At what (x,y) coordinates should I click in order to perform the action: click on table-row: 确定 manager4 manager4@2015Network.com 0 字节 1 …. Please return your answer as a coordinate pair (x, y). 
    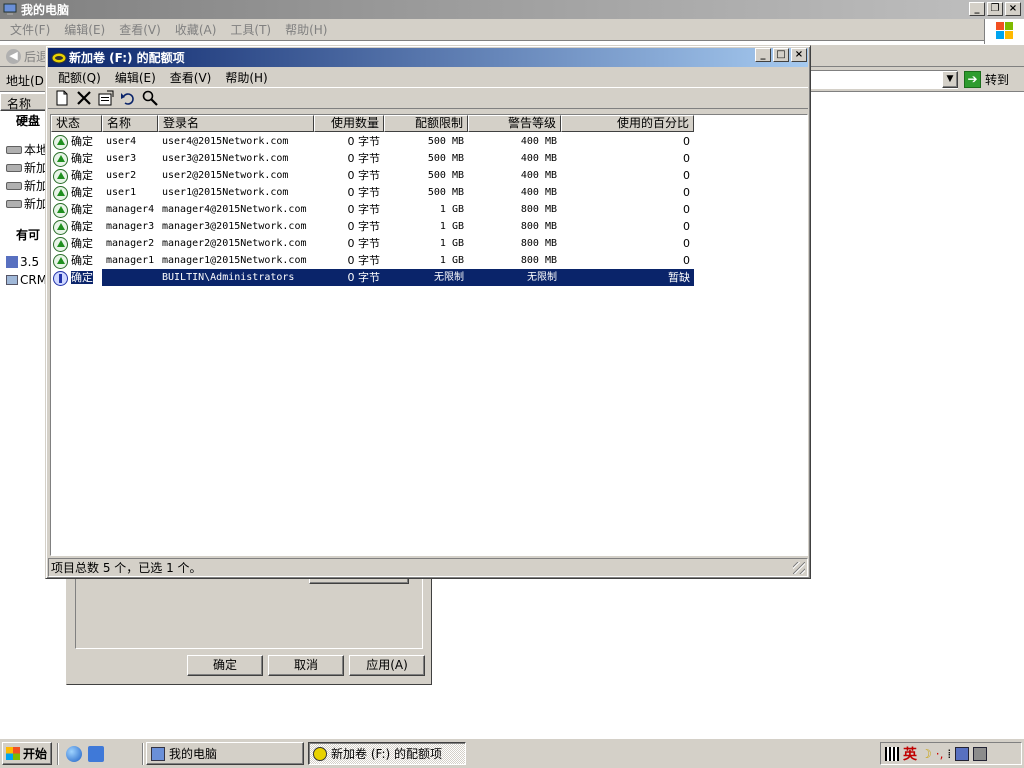
    Looking at the image, I should click on (372, 209).